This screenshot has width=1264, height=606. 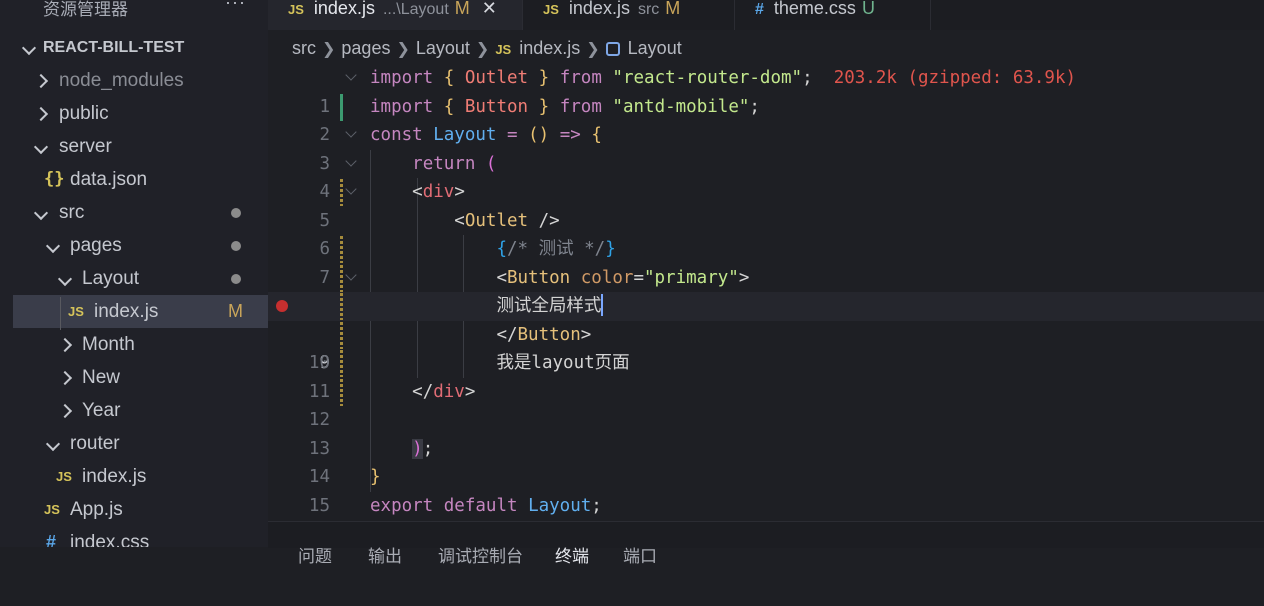 I want to click on tree-item-server: server, so click(x=134, y=146).